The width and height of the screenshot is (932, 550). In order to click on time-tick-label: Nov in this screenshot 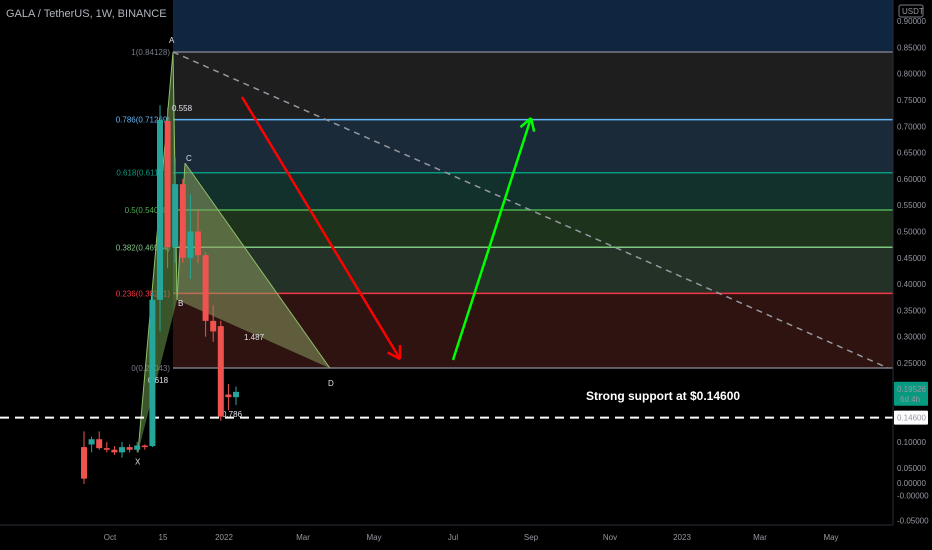, I will do `click(610, 537)`.